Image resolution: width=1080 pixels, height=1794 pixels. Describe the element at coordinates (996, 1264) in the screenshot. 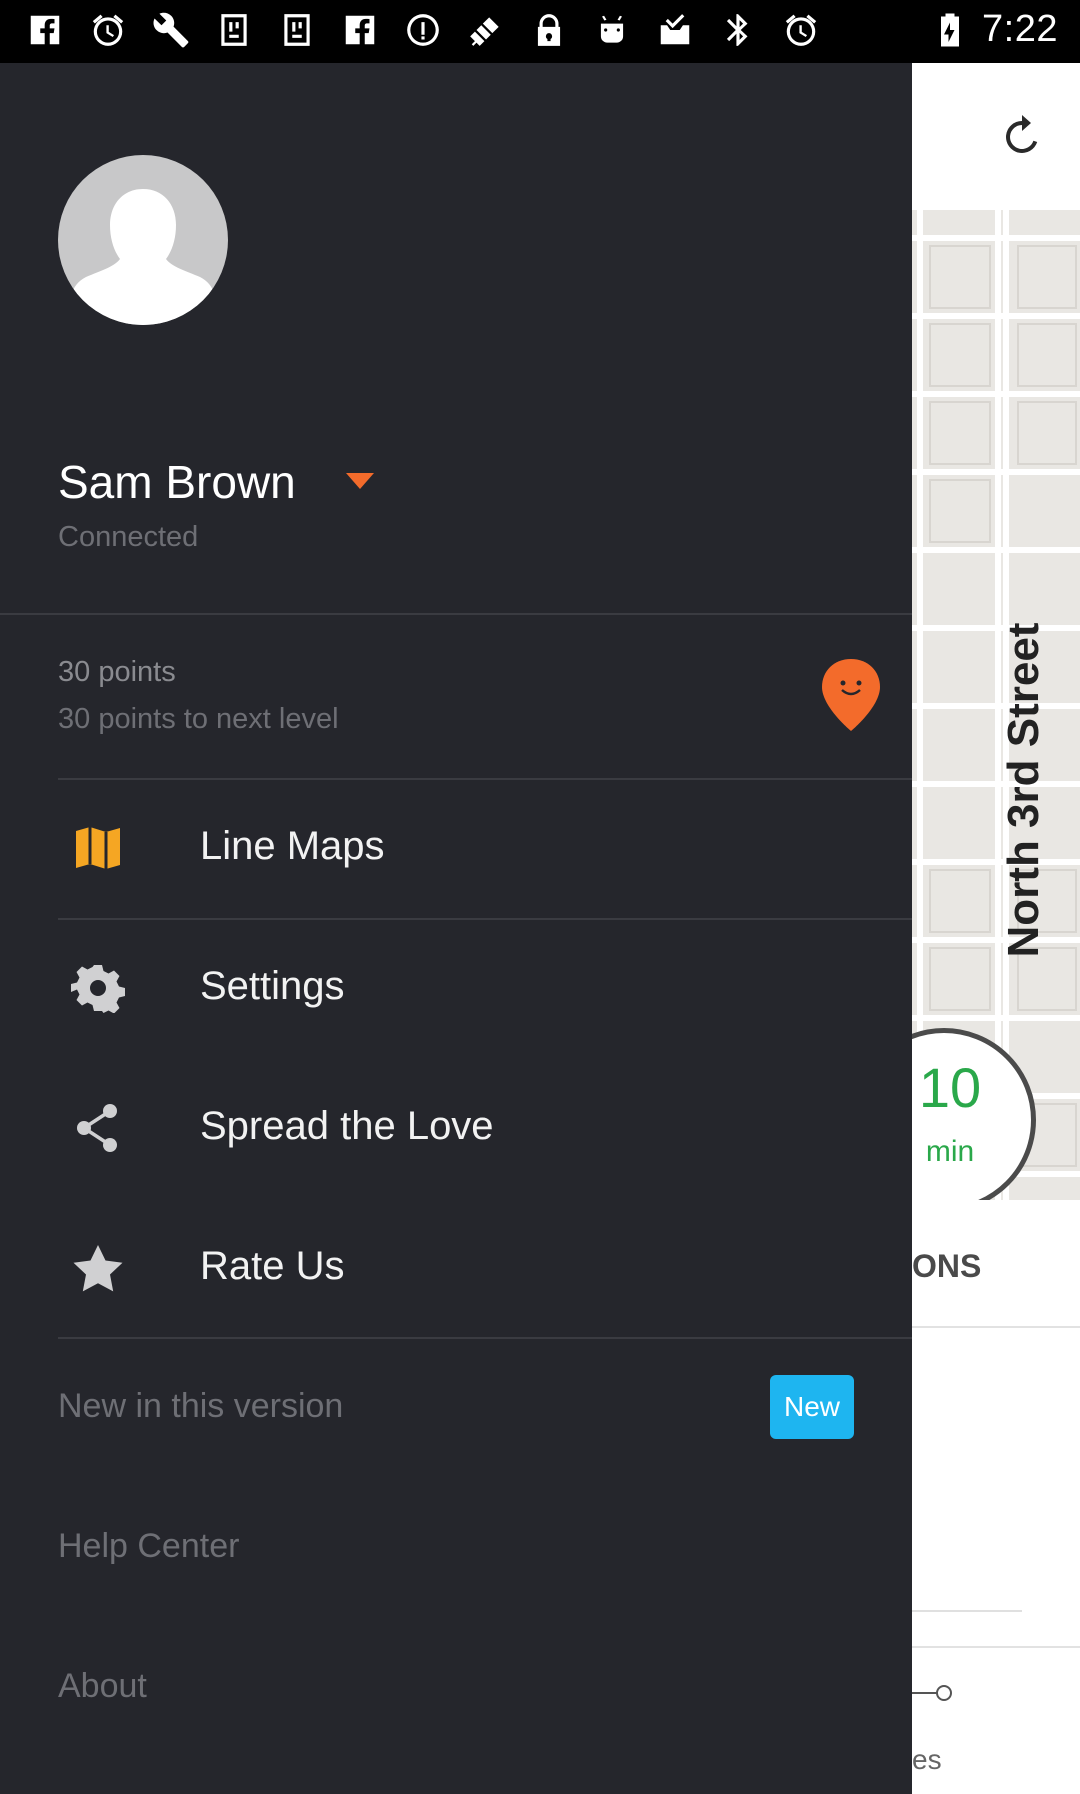

I see `bg-tab: ONS` at that location.